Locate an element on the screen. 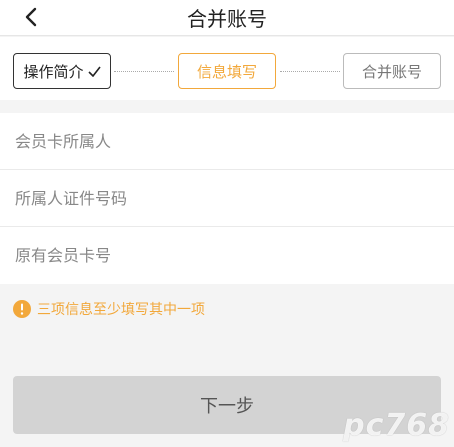 The height and width of the screenshot is (447, 454). step-label: 信息填写 is located at coordinates (226, 71).